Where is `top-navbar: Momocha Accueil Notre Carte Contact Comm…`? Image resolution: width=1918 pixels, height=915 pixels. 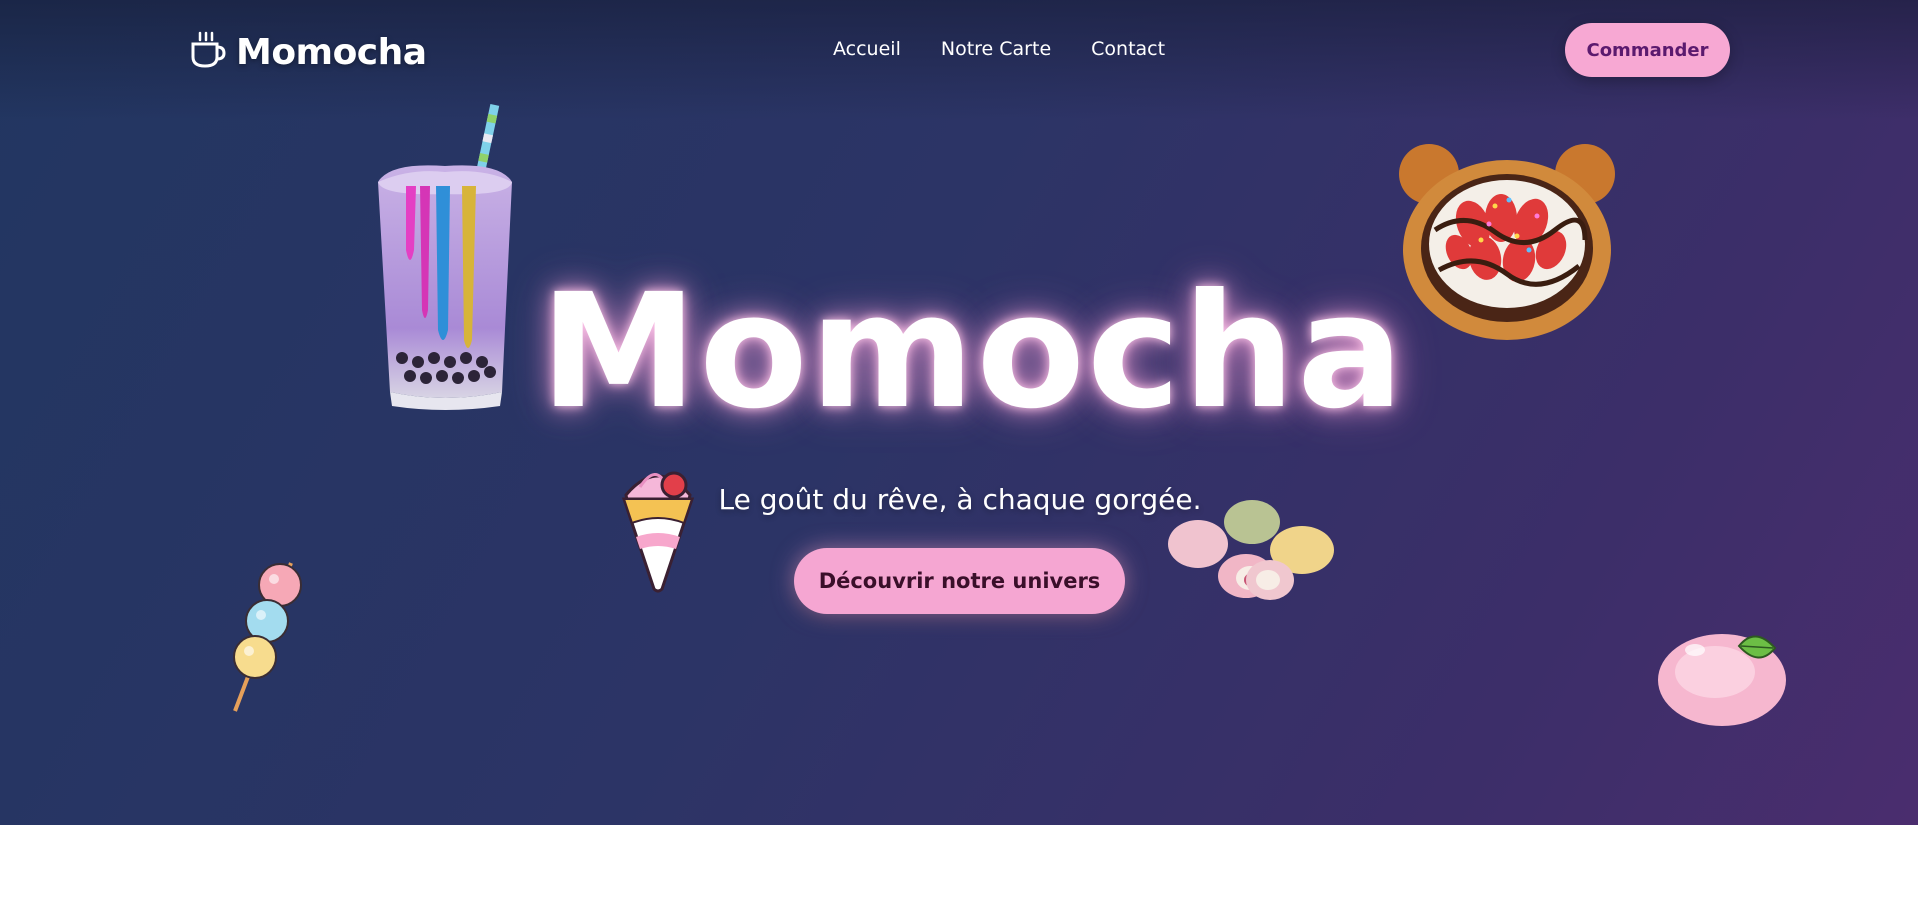
top-navbar: Momocha Accueil Notre Carte Contact Comm… is located at coordinates (959, 52).